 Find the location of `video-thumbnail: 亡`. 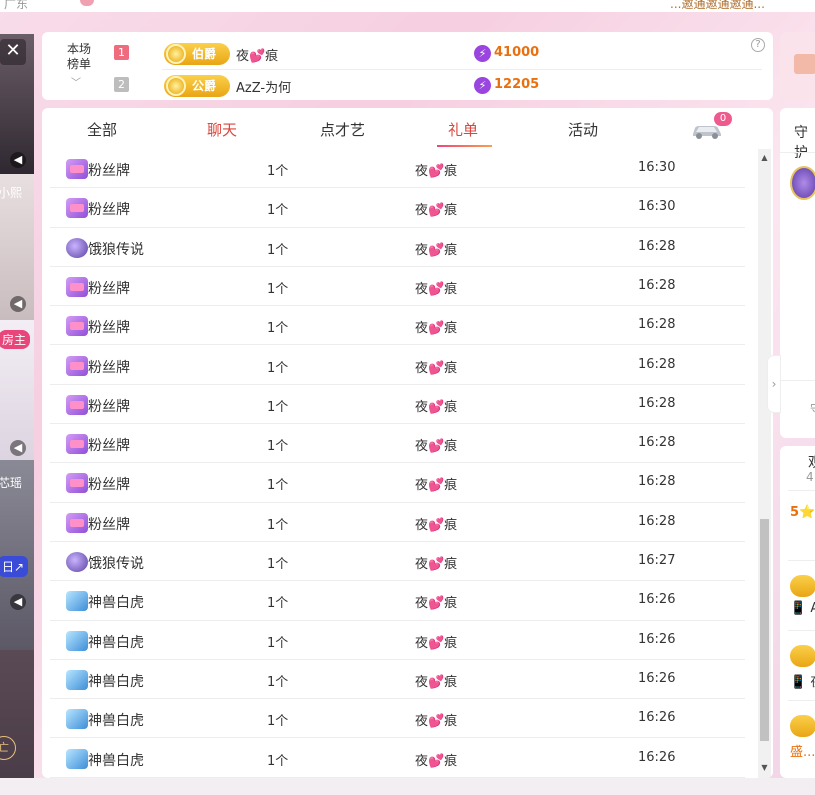

video-thumbnail: 亡 is located at coordinates (17, 714).